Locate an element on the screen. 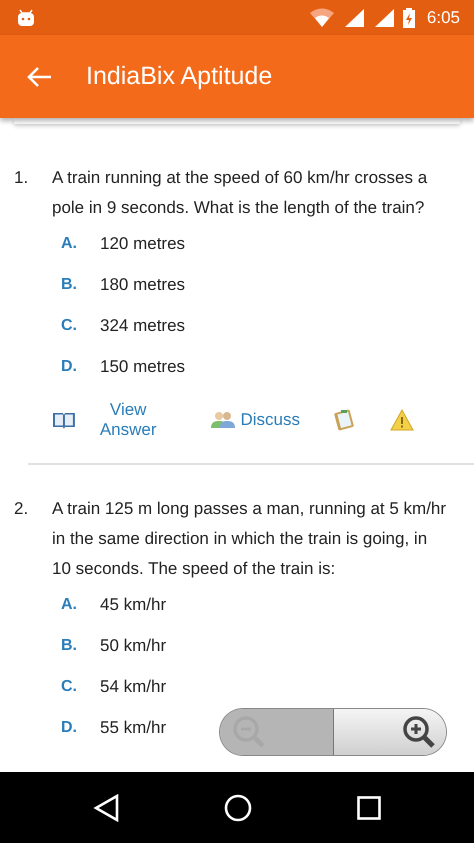  discuss-link: Discuss is located at coordinates (255, 420).